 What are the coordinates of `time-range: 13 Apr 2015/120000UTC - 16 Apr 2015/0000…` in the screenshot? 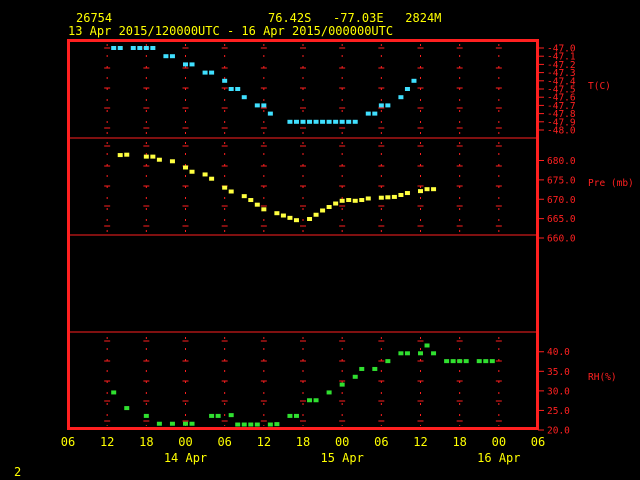 It's located at (230, 31).